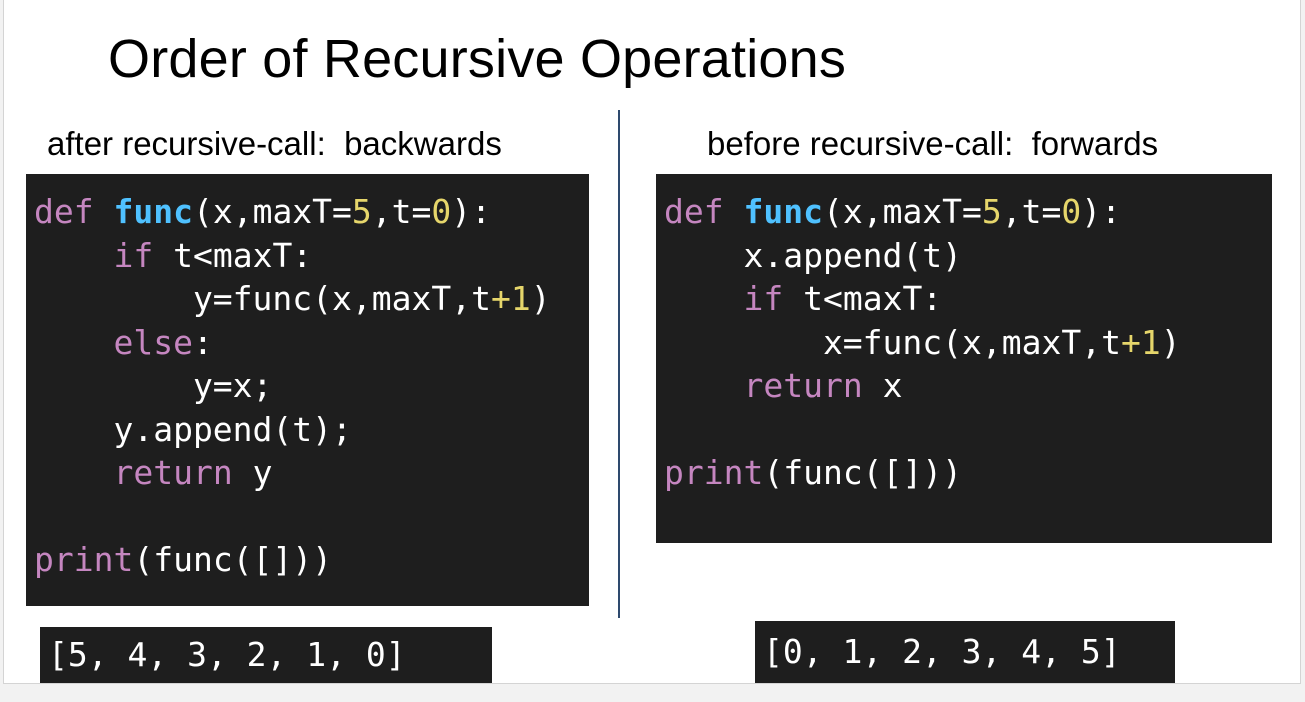 This screenshot has width=1305, height=702. I want to click on code-token: else, so click(153, 342).